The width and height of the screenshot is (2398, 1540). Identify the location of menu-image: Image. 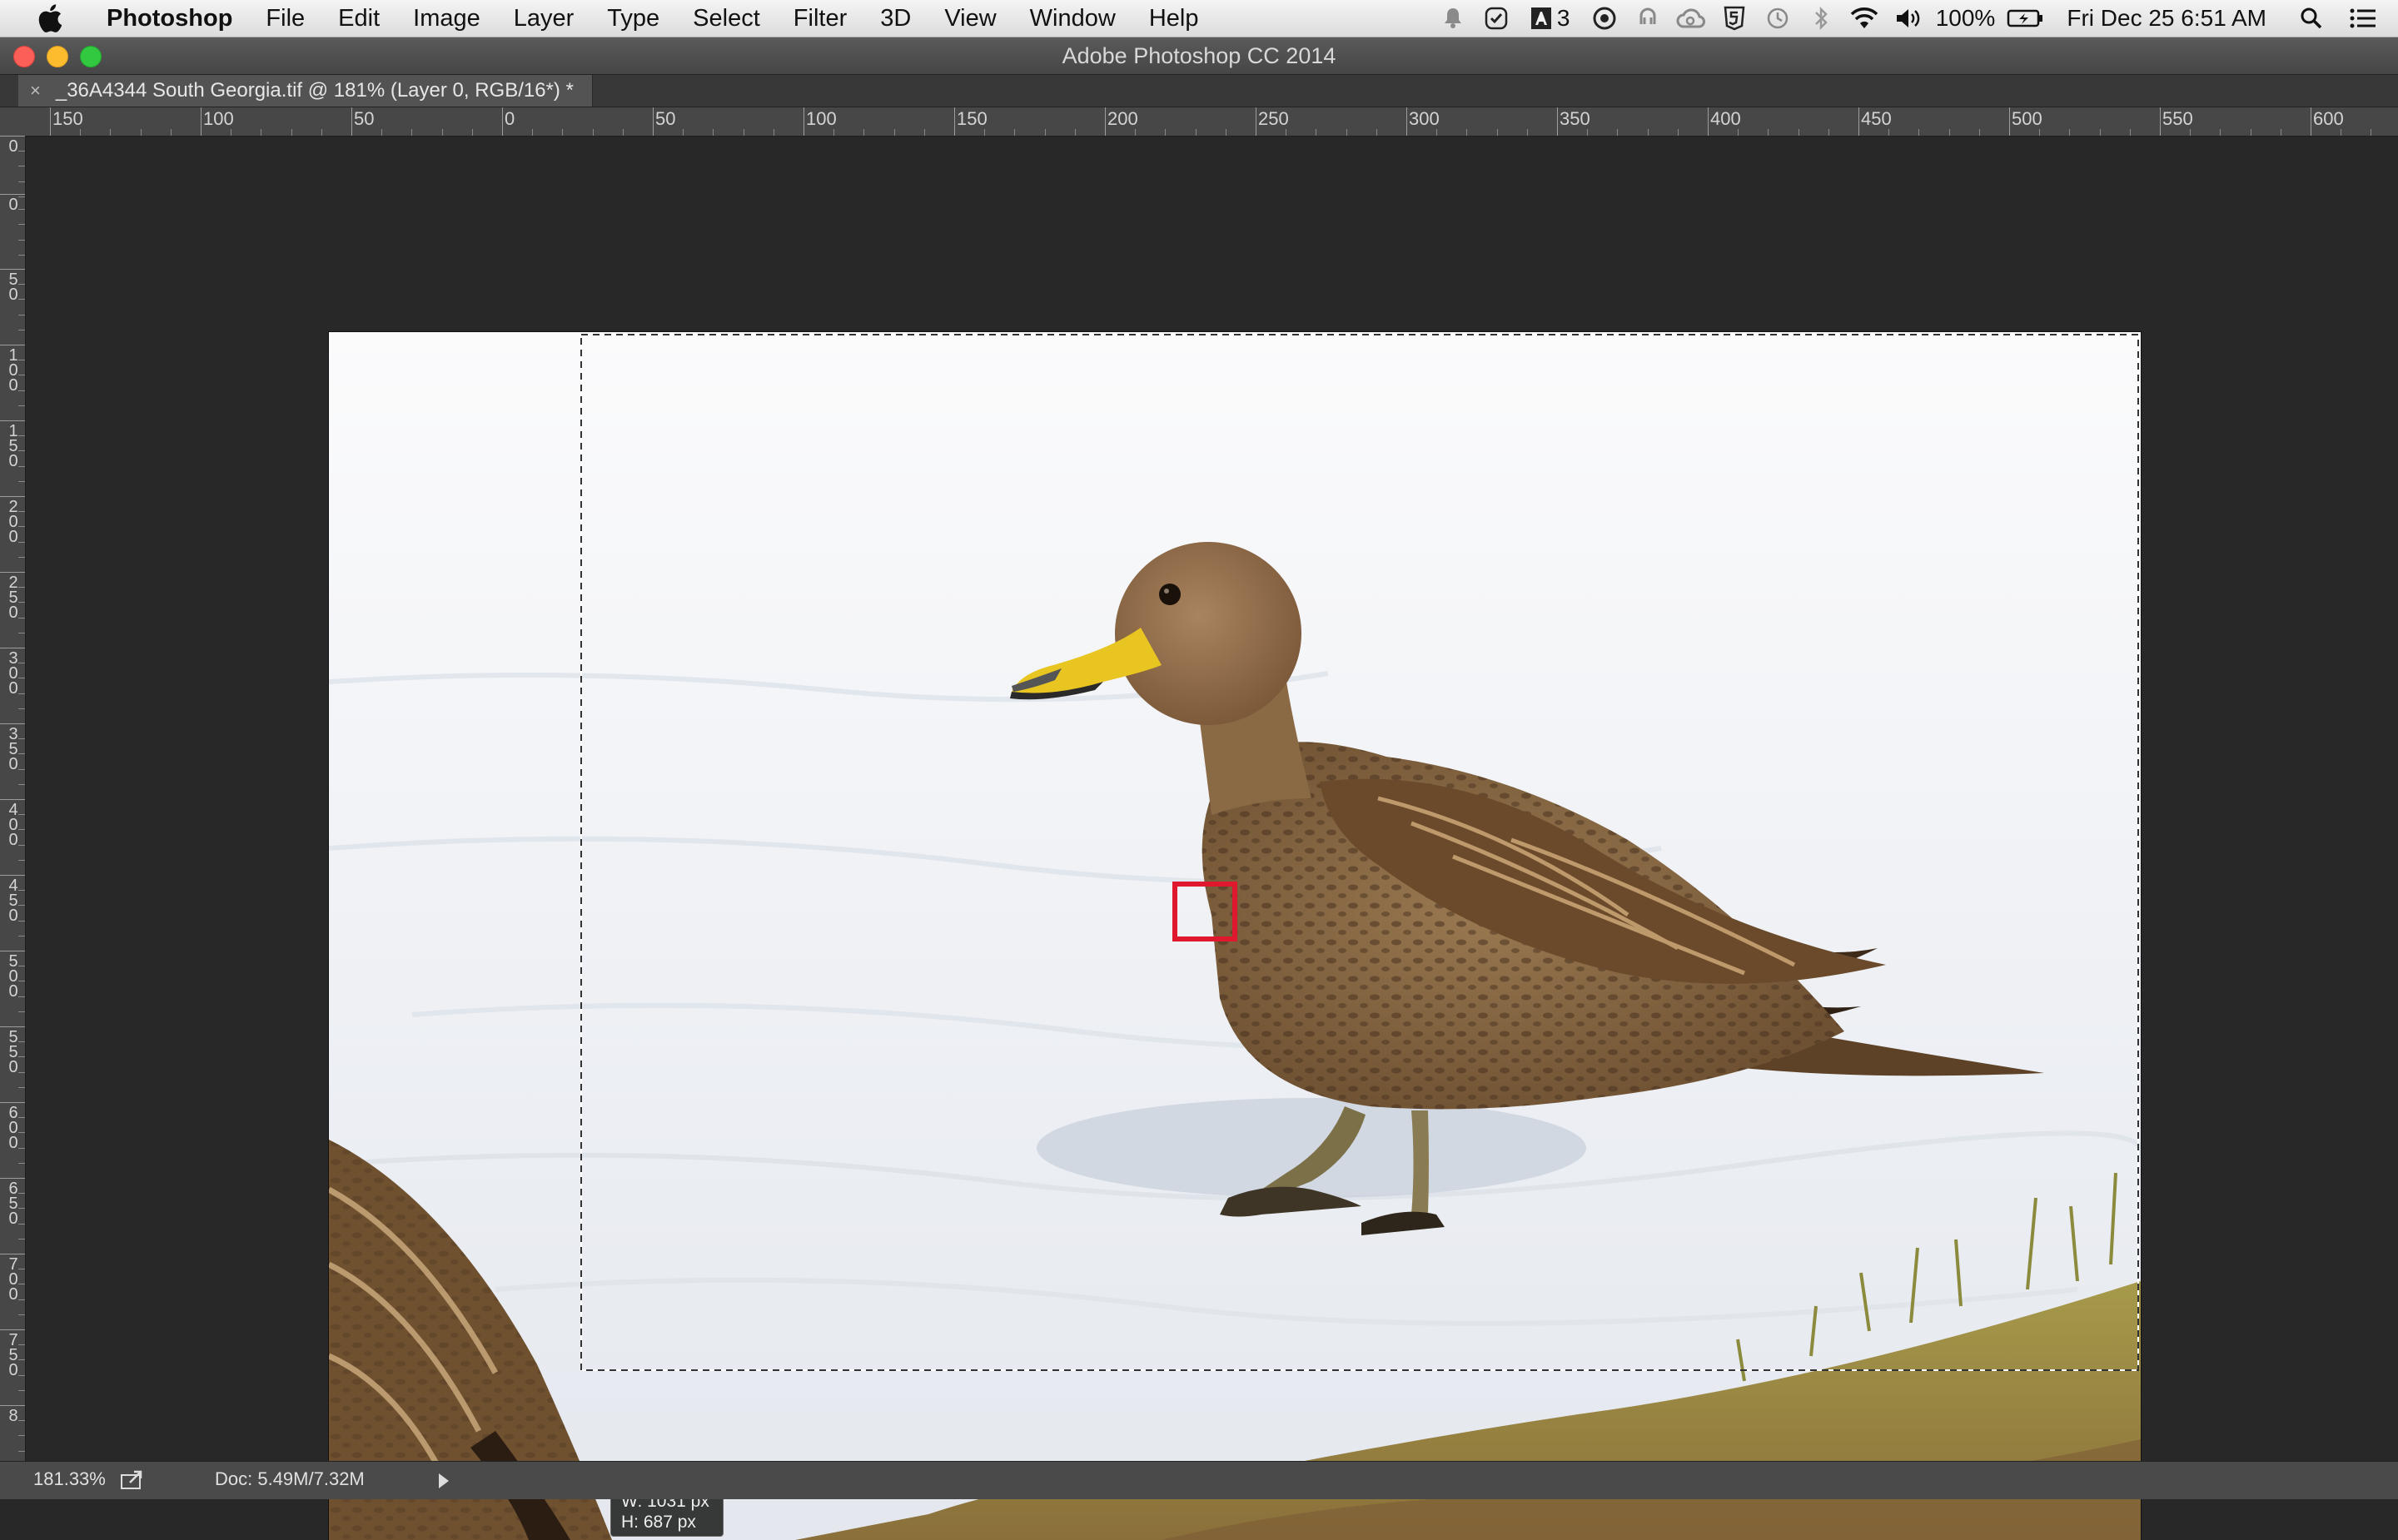
(446, 18).